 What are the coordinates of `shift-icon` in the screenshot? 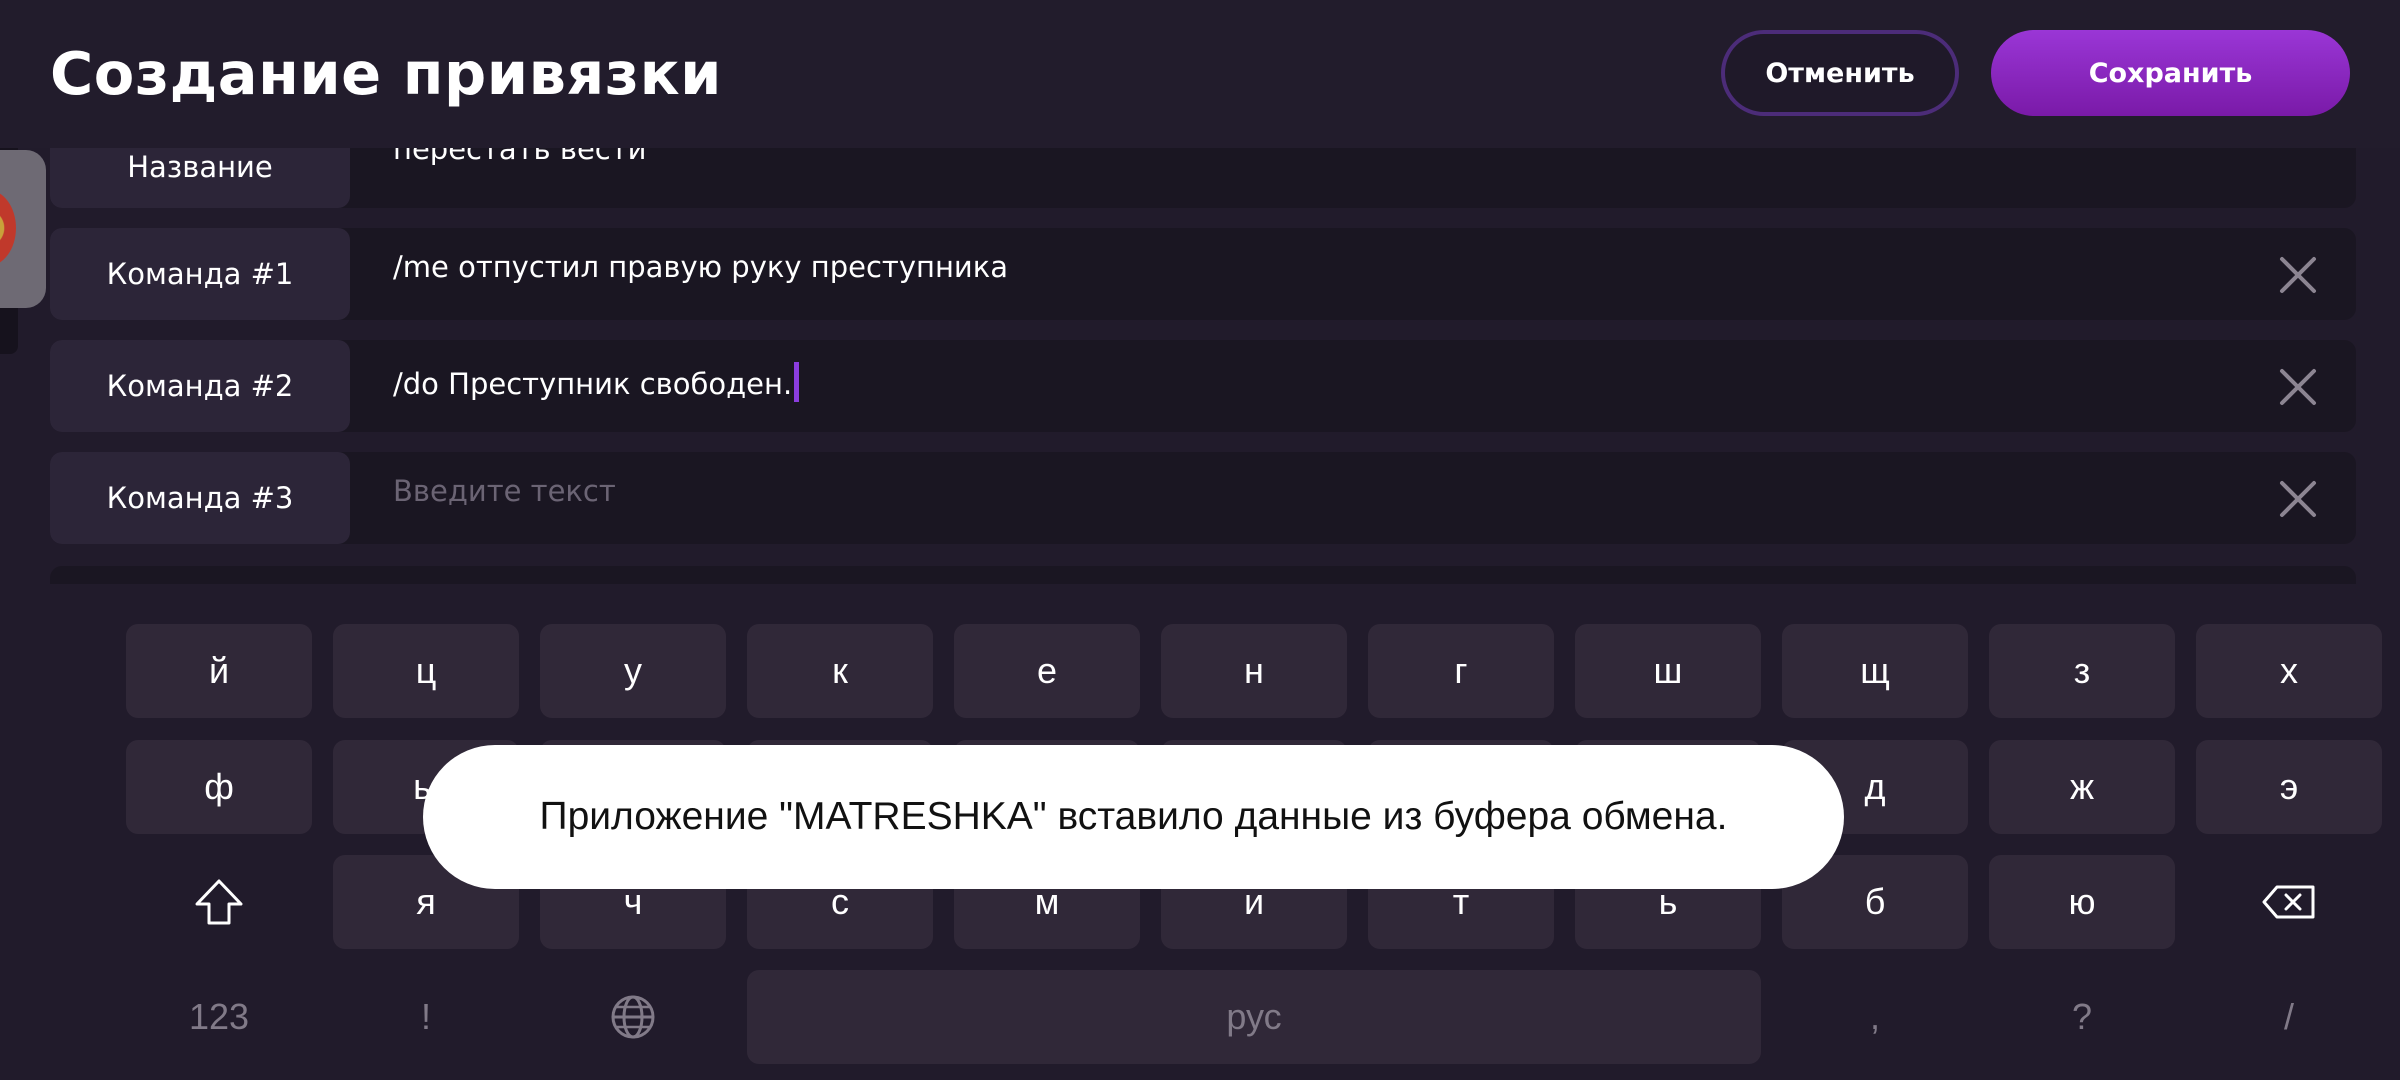 It's located at (219, 902).